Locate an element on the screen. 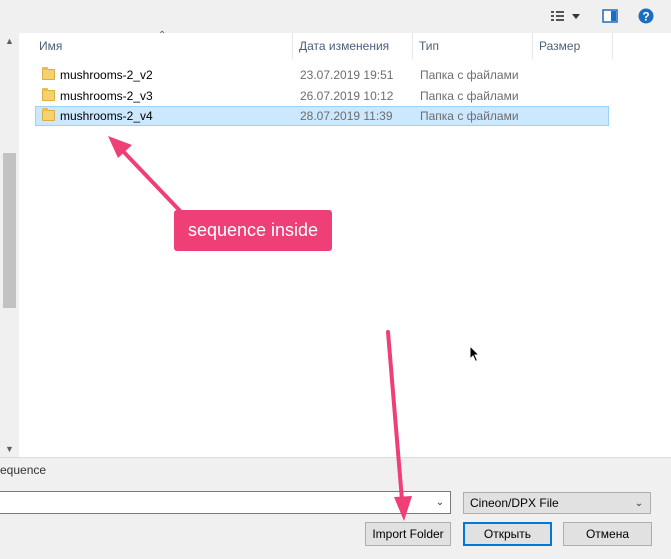  column-header-size: Размер is located at coordinates (573, 46).